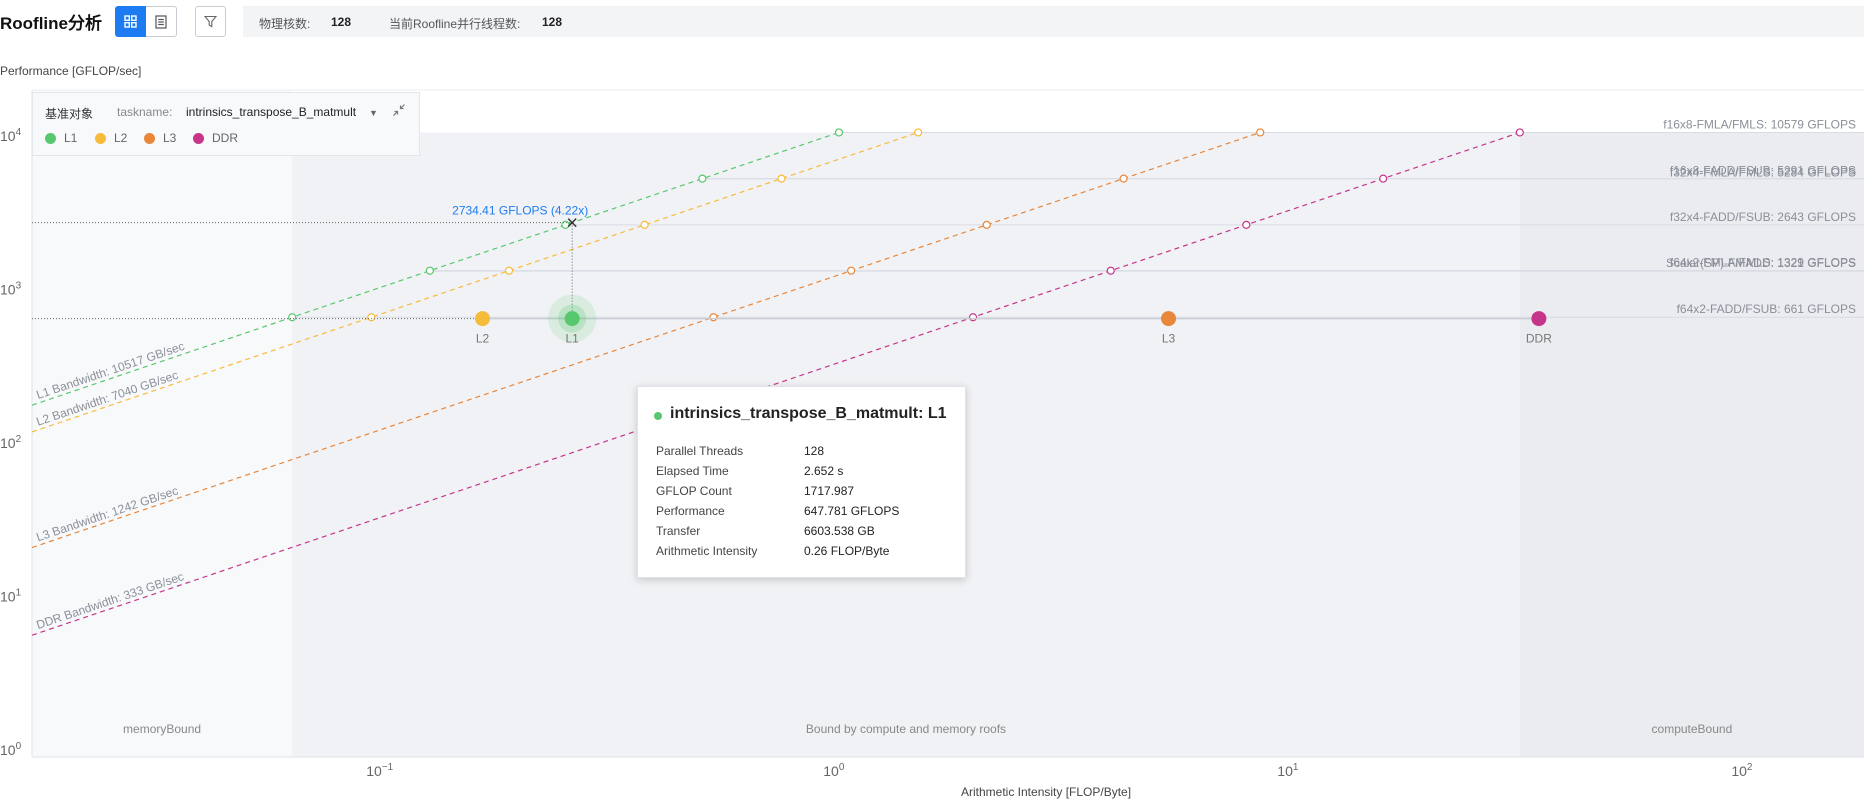  What do you see at coordinates (755, 491) in the screenshot?
I see `tooltip-row: GFLOP Count 1717.987` at bounding box center [755, 491].